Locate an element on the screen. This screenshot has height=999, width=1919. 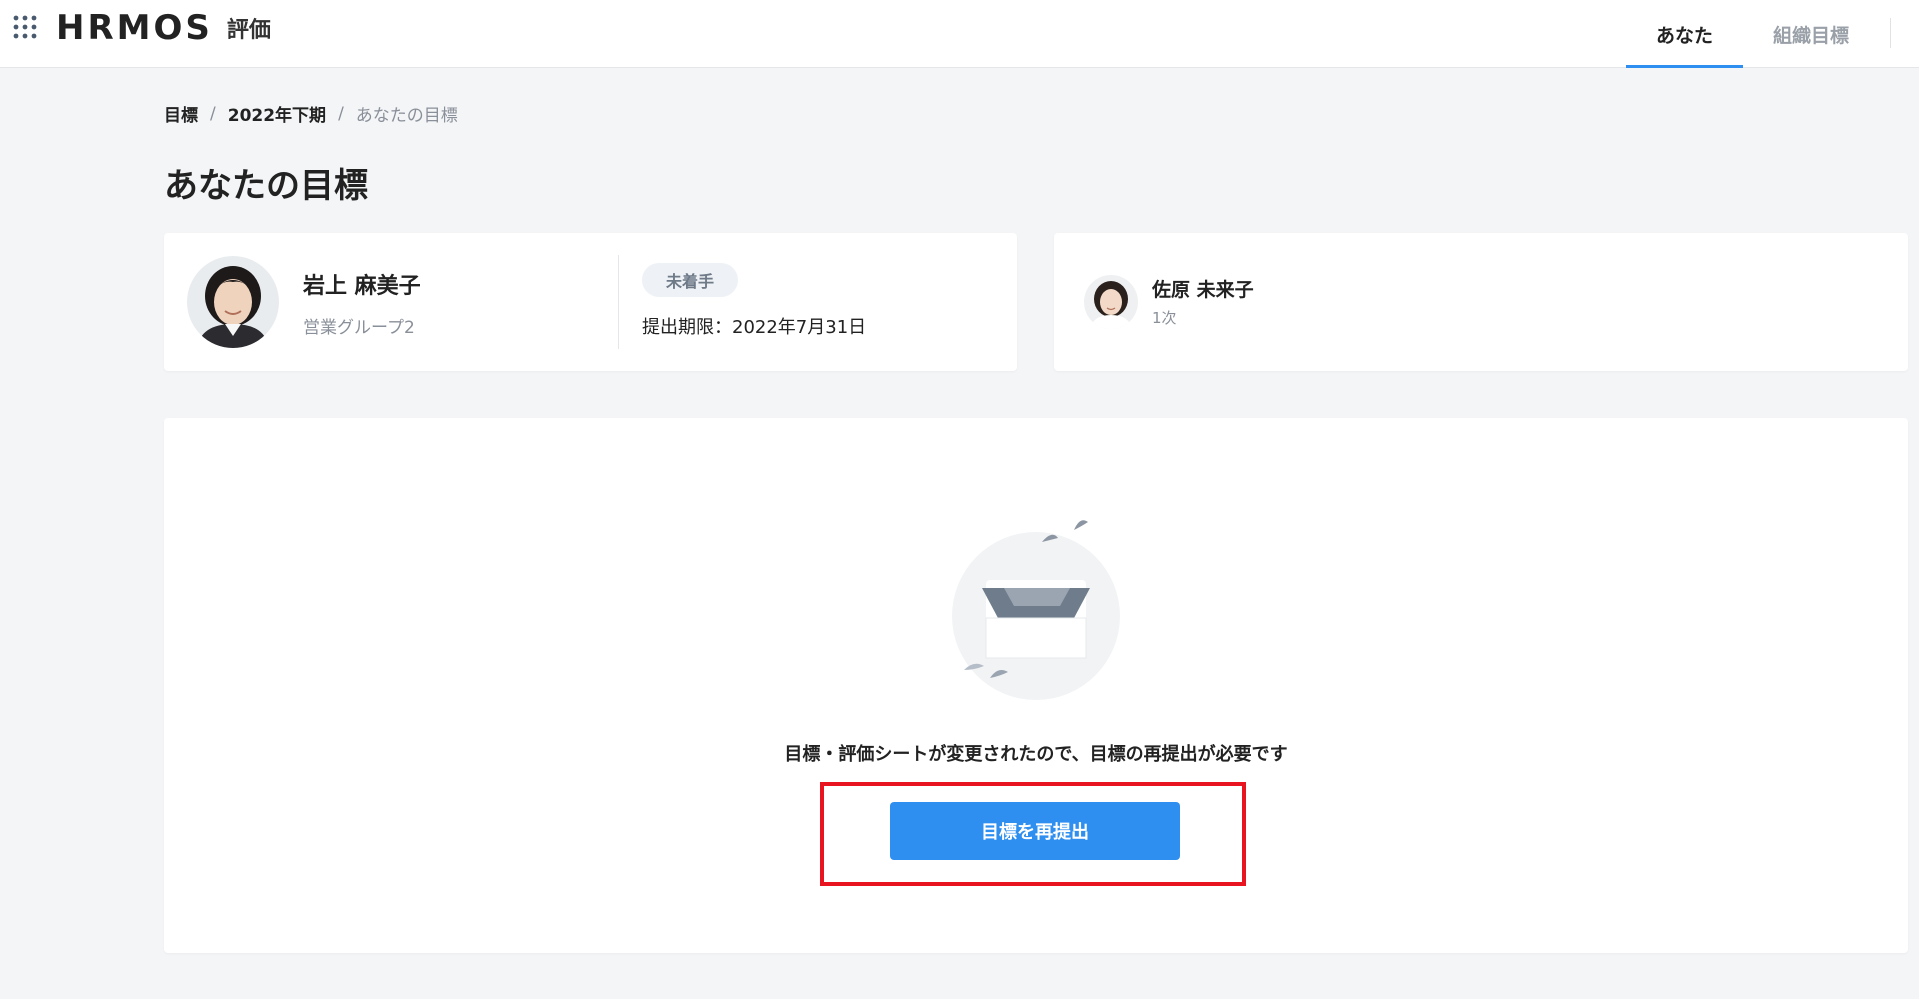
product-name: 評価 is located at coordinates (248, 30).